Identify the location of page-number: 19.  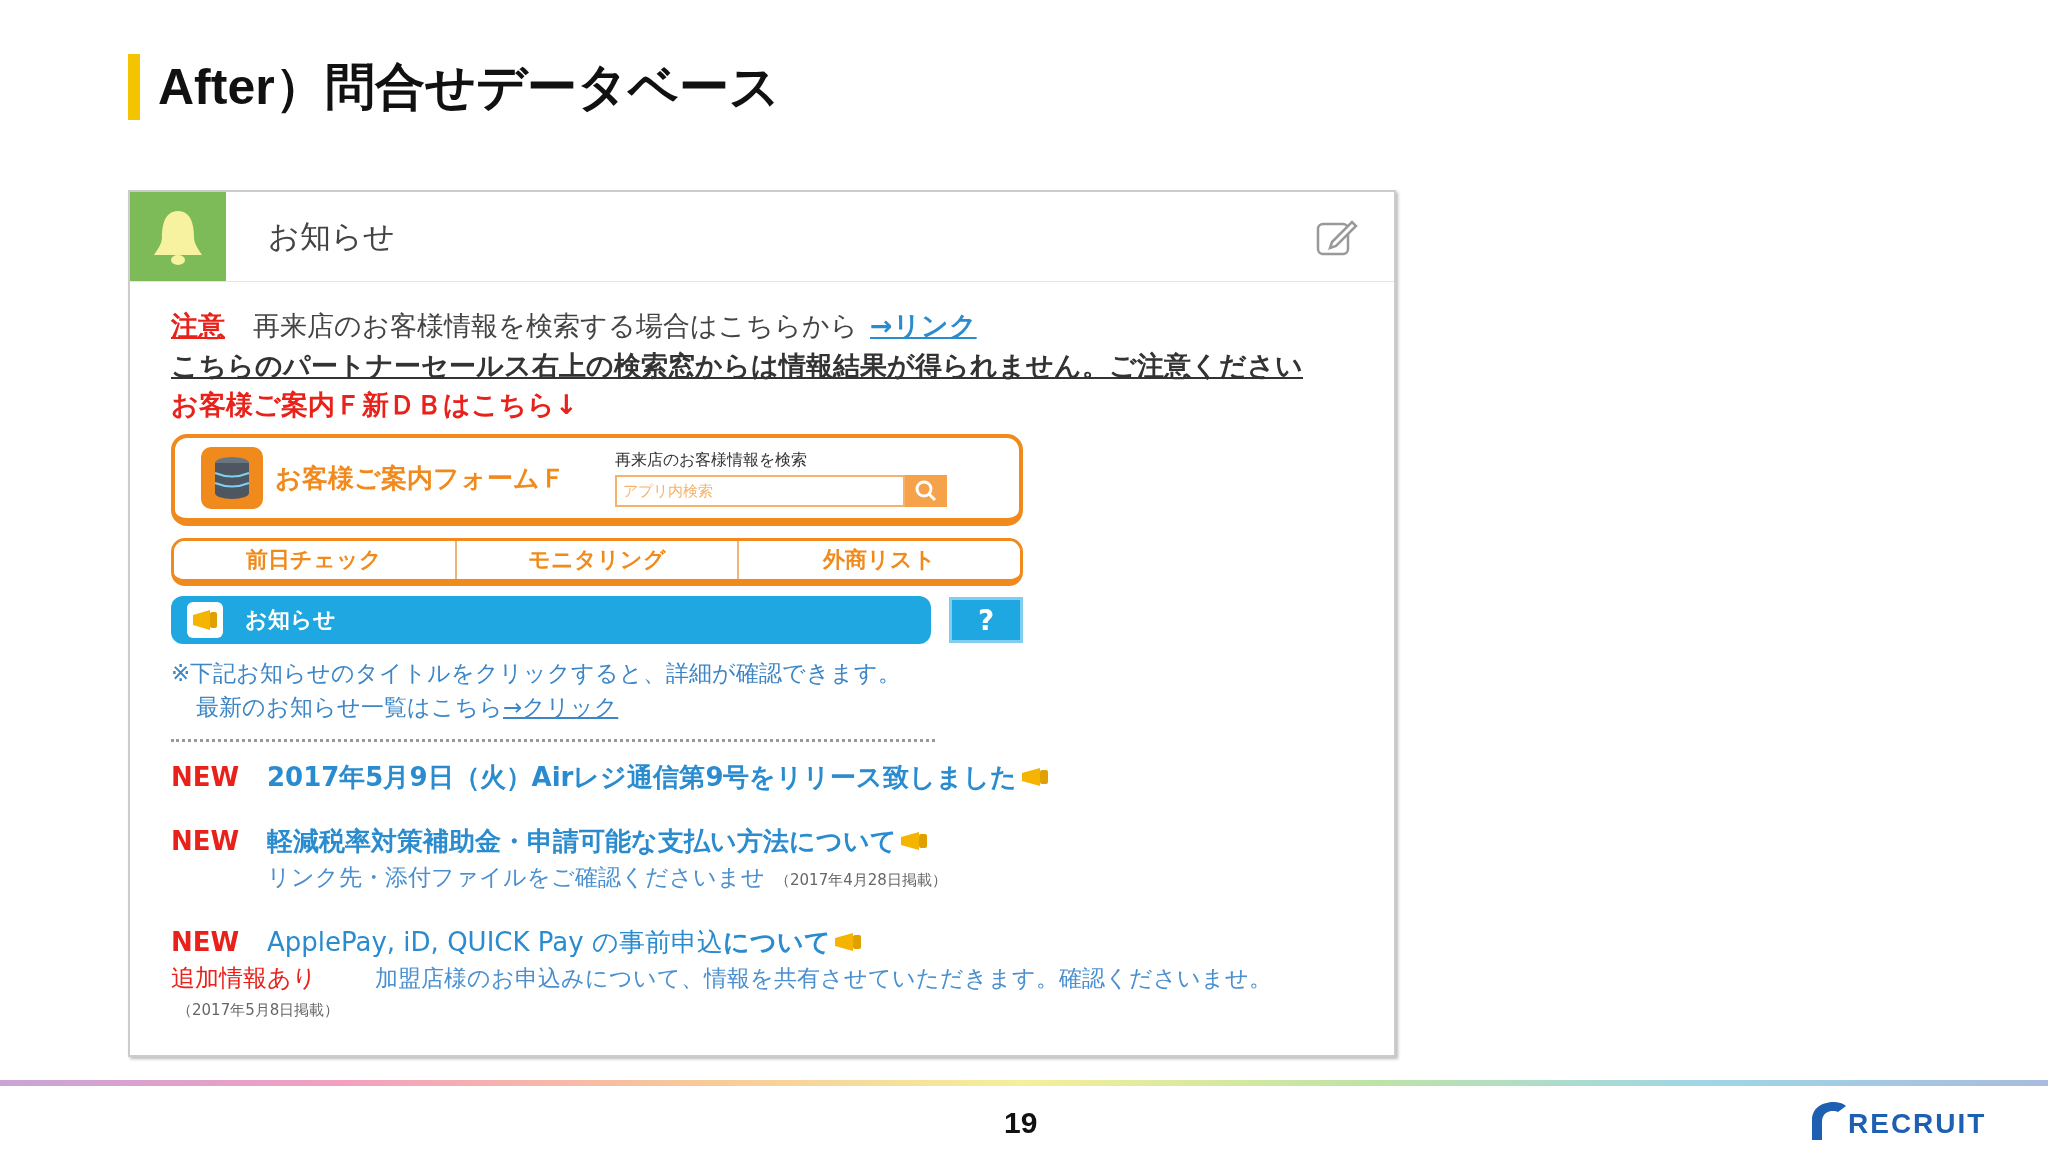
(1021, 1123).